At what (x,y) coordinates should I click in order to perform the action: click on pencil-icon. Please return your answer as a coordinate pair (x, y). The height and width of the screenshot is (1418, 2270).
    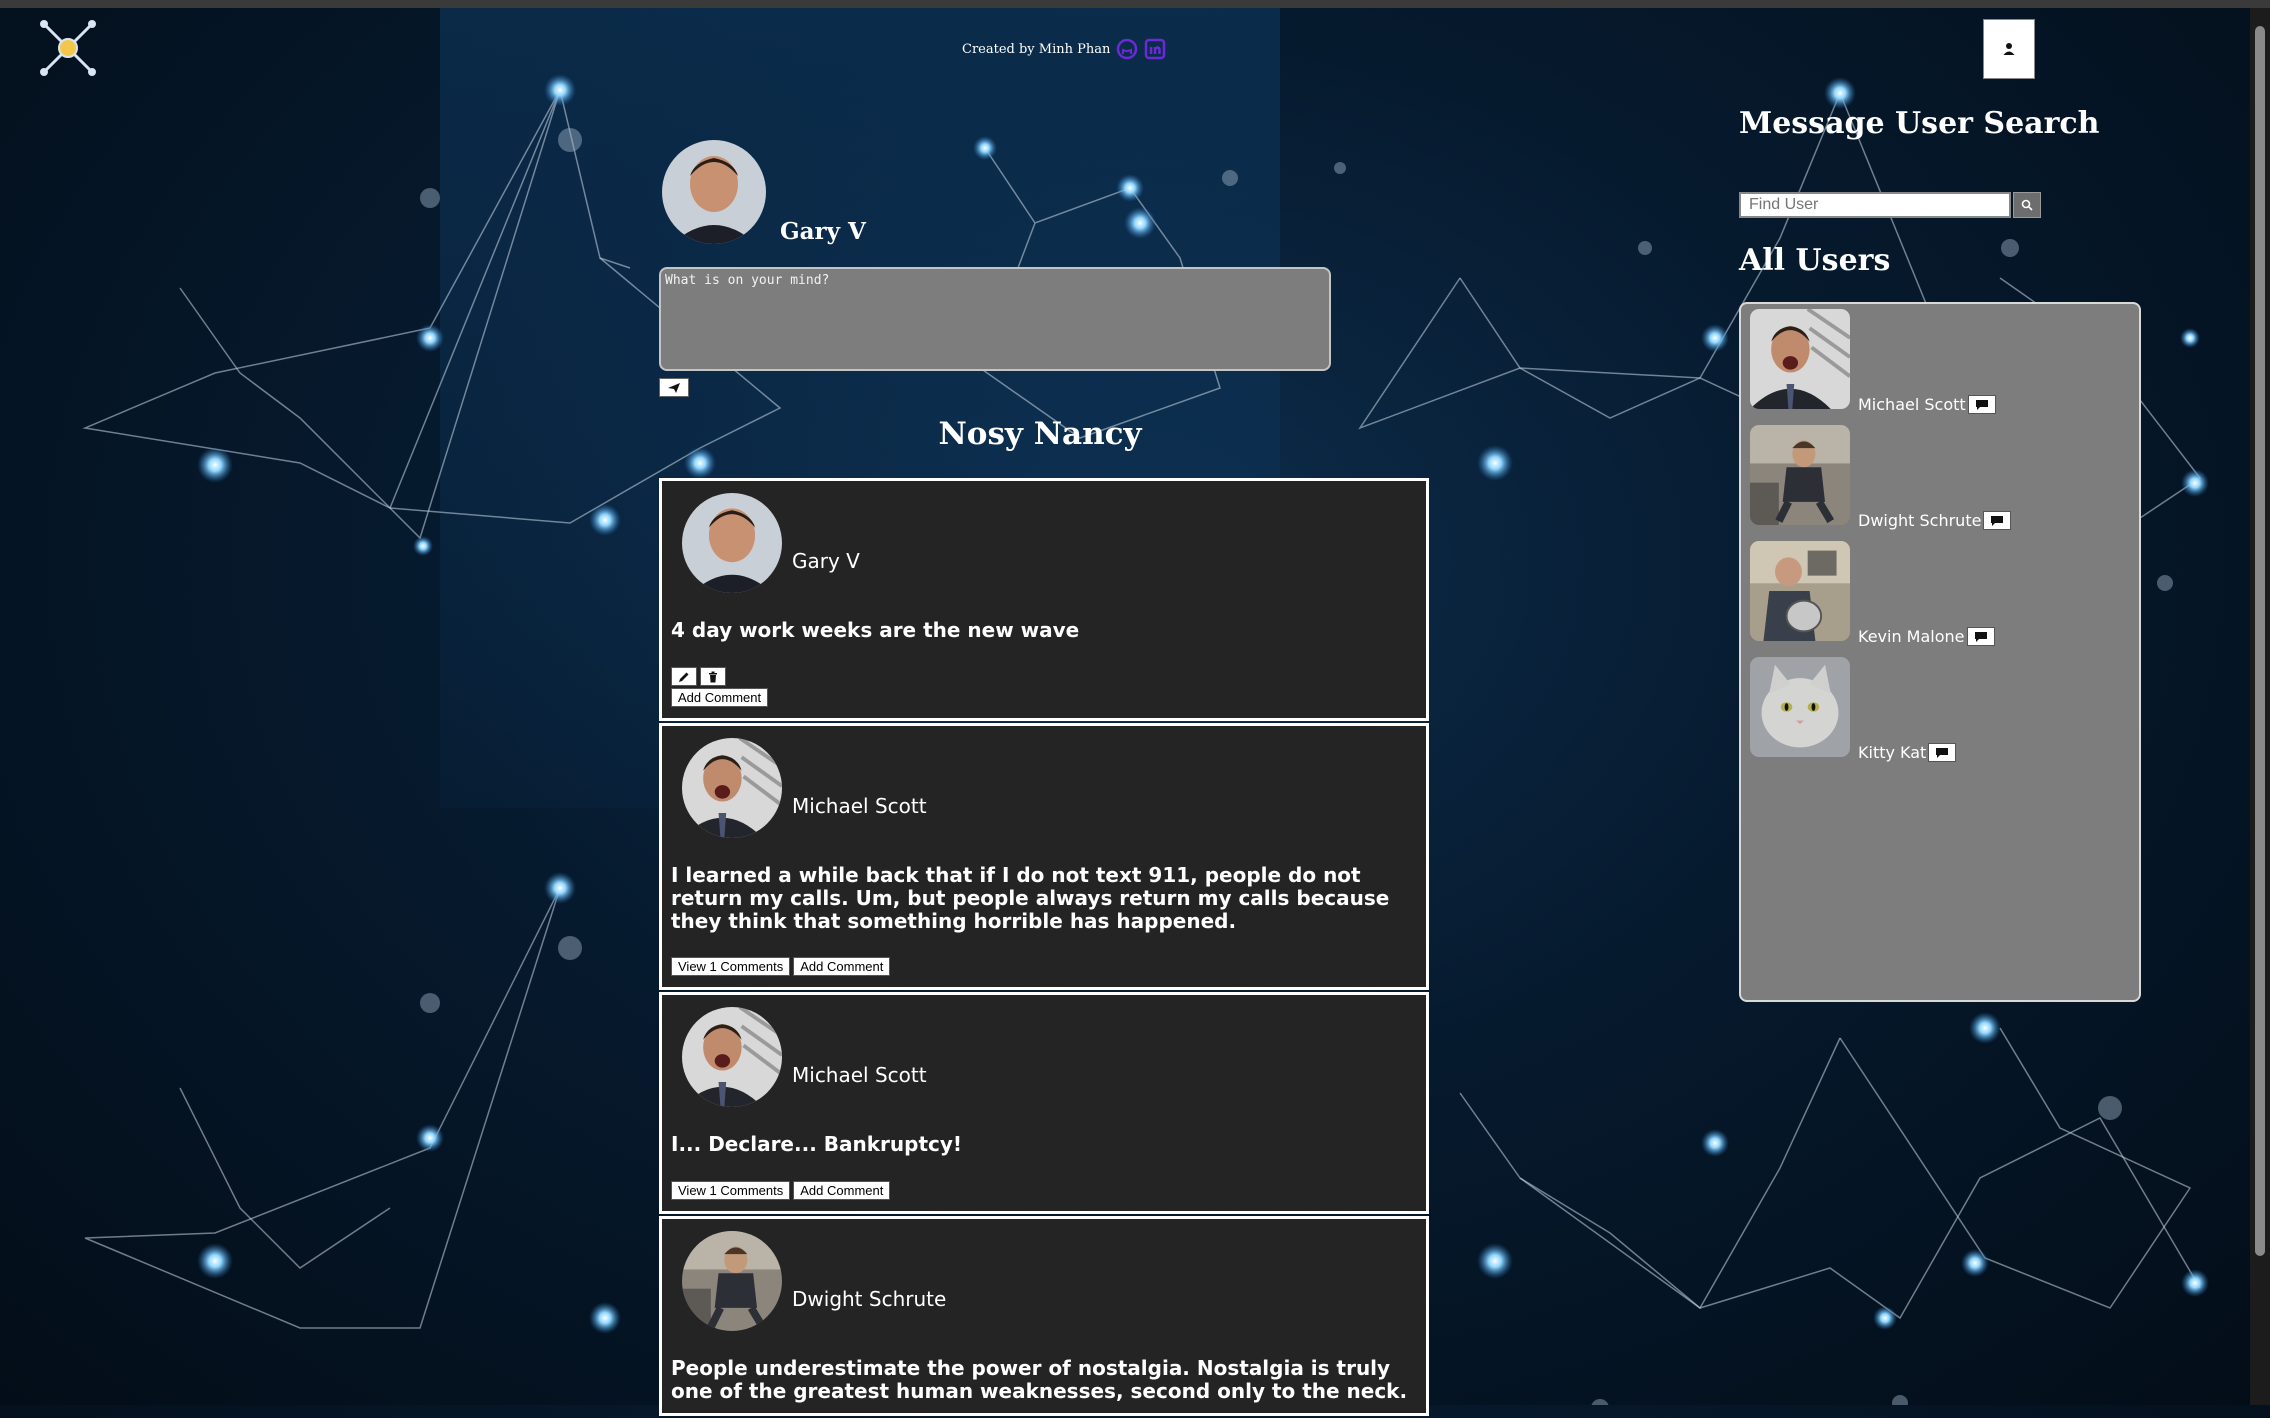
    Looking at the image, I should click on (684, 677).